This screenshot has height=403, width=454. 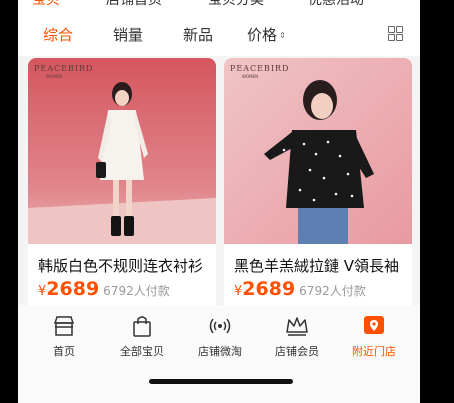 I want to click on tab-all-items: 全部宝贝, so click(x=142, y=336).